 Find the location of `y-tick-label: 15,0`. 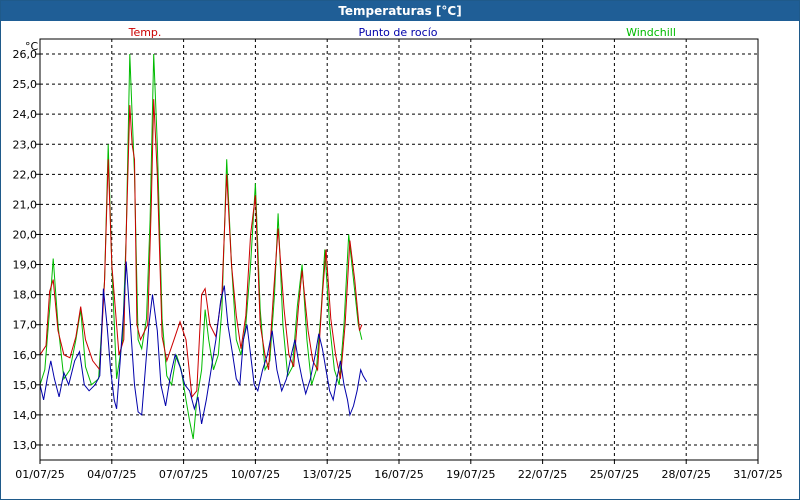

y-tick-label: 15,0 is located at coordinates (25, 385).